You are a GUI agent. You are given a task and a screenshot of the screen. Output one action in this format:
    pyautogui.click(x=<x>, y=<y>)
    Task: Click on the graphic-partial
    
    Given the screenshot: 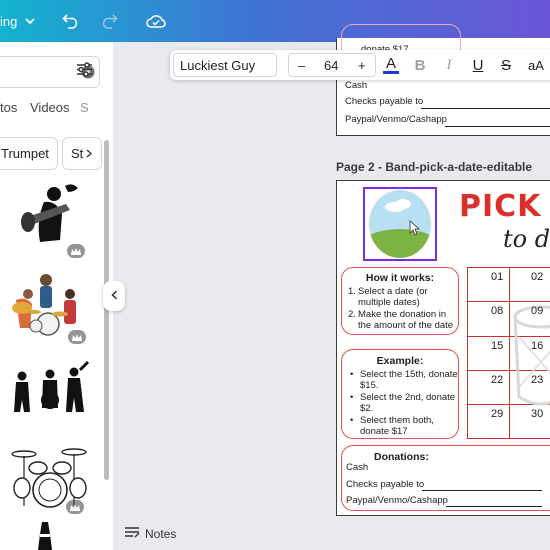 What is the action you would take?
    pyautogui.click(x=45, y=535)
    